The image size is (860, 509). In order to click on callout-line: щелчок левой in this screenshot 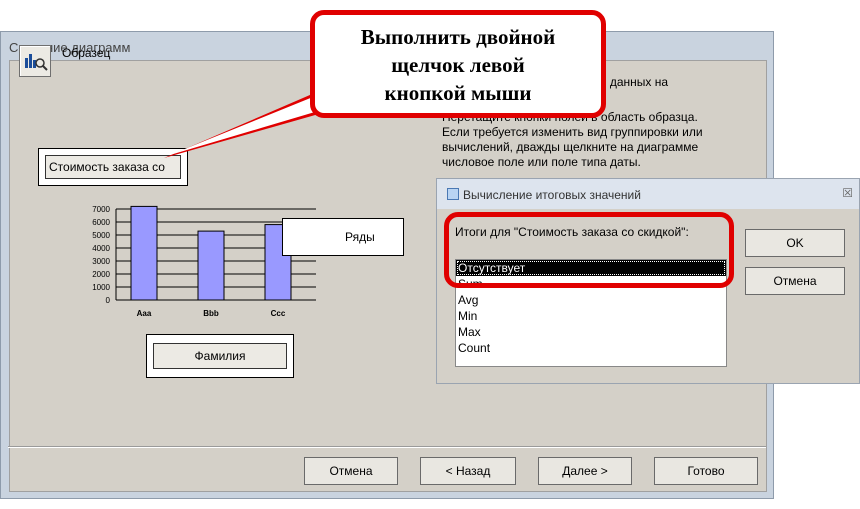, I will do `click(458, 65)`.